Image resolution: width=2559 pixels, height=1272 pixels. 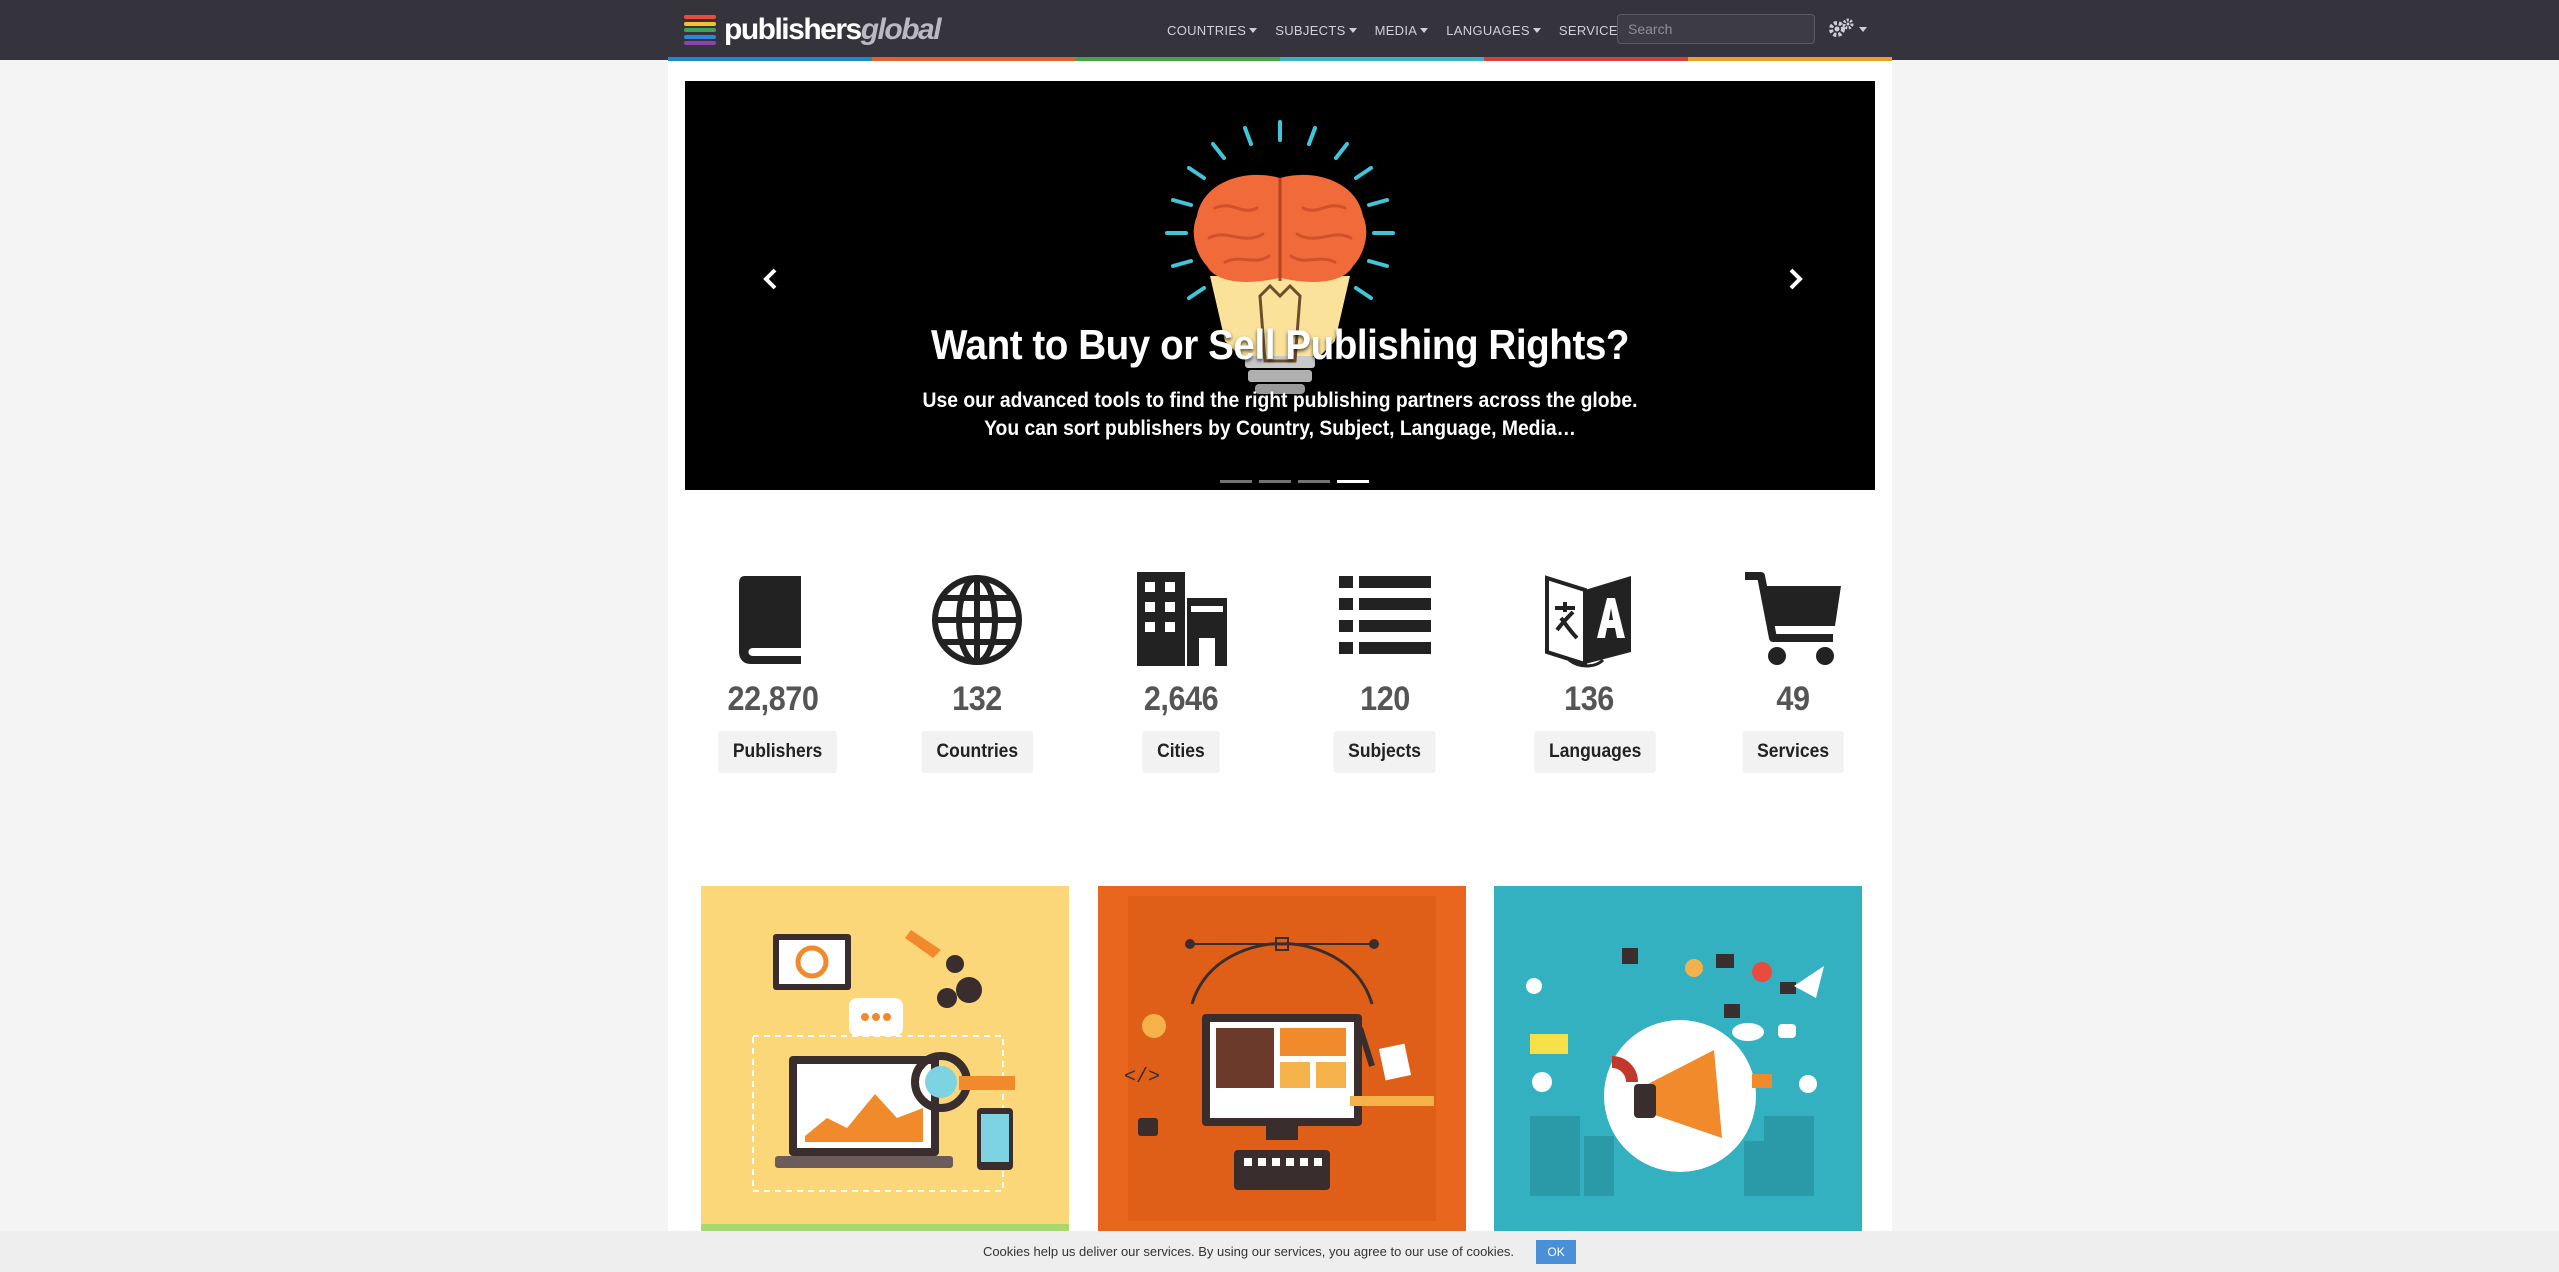 I want to click on marketing-illustration, so click(x=1678, y=1058).